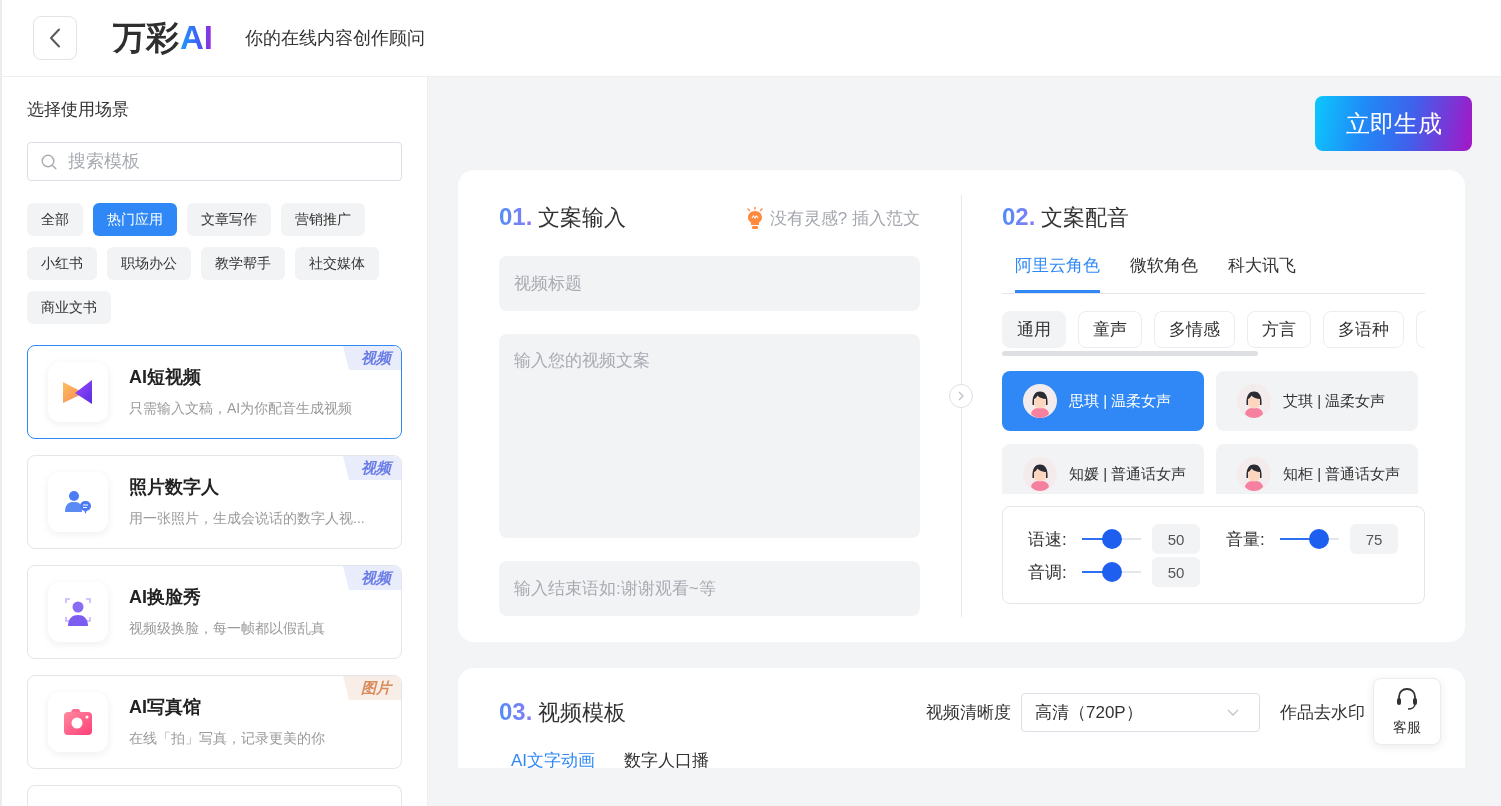  I want to click on voice-card: 知柜 | 普通话女声, so click(1317, 469).